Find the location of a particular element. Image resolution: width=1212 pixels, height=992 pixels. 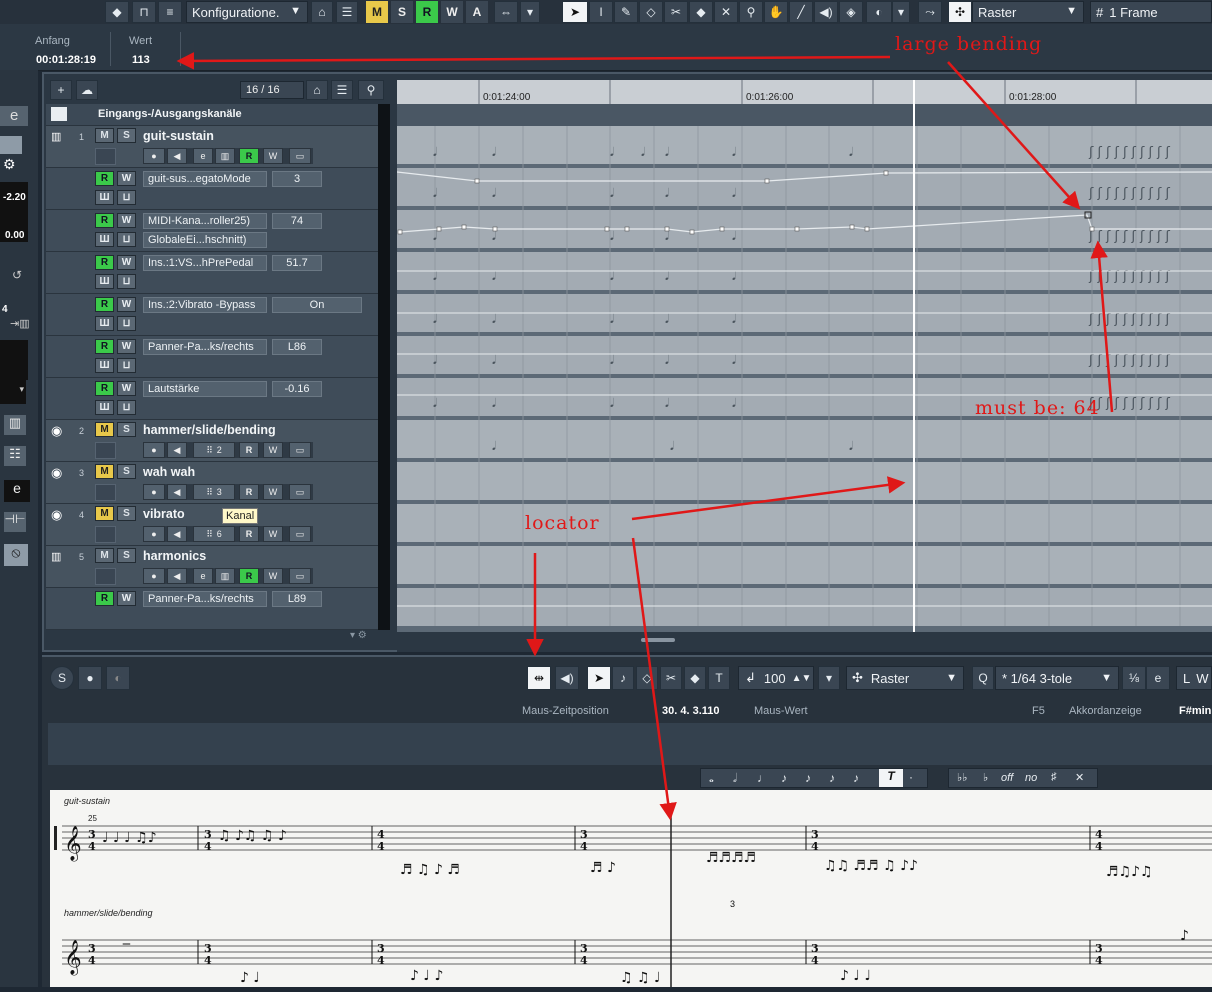

double-sharp-icon: ✕ is located at coordinates (1079, 777).